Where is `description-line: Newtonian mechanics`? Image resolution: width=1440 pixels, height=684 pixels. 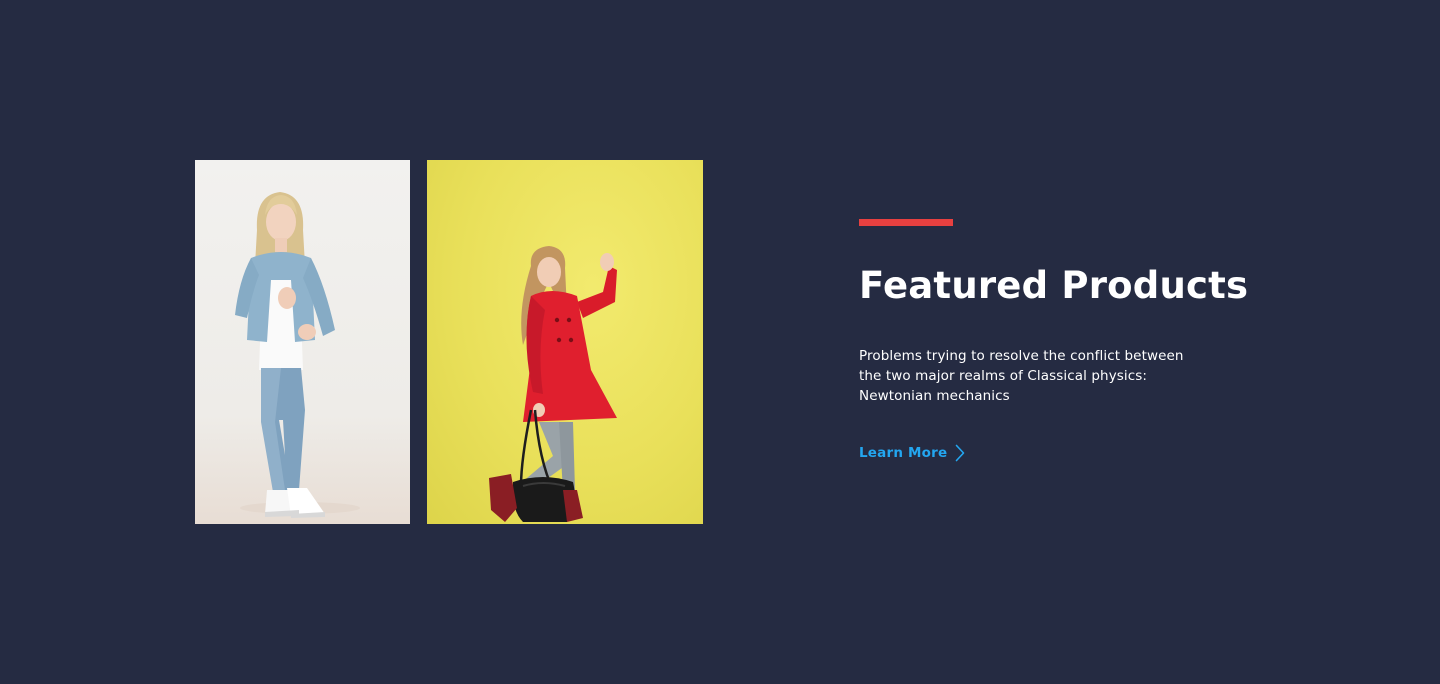
description-line: Newtonian mechanics is located at coordinates (934, 396).